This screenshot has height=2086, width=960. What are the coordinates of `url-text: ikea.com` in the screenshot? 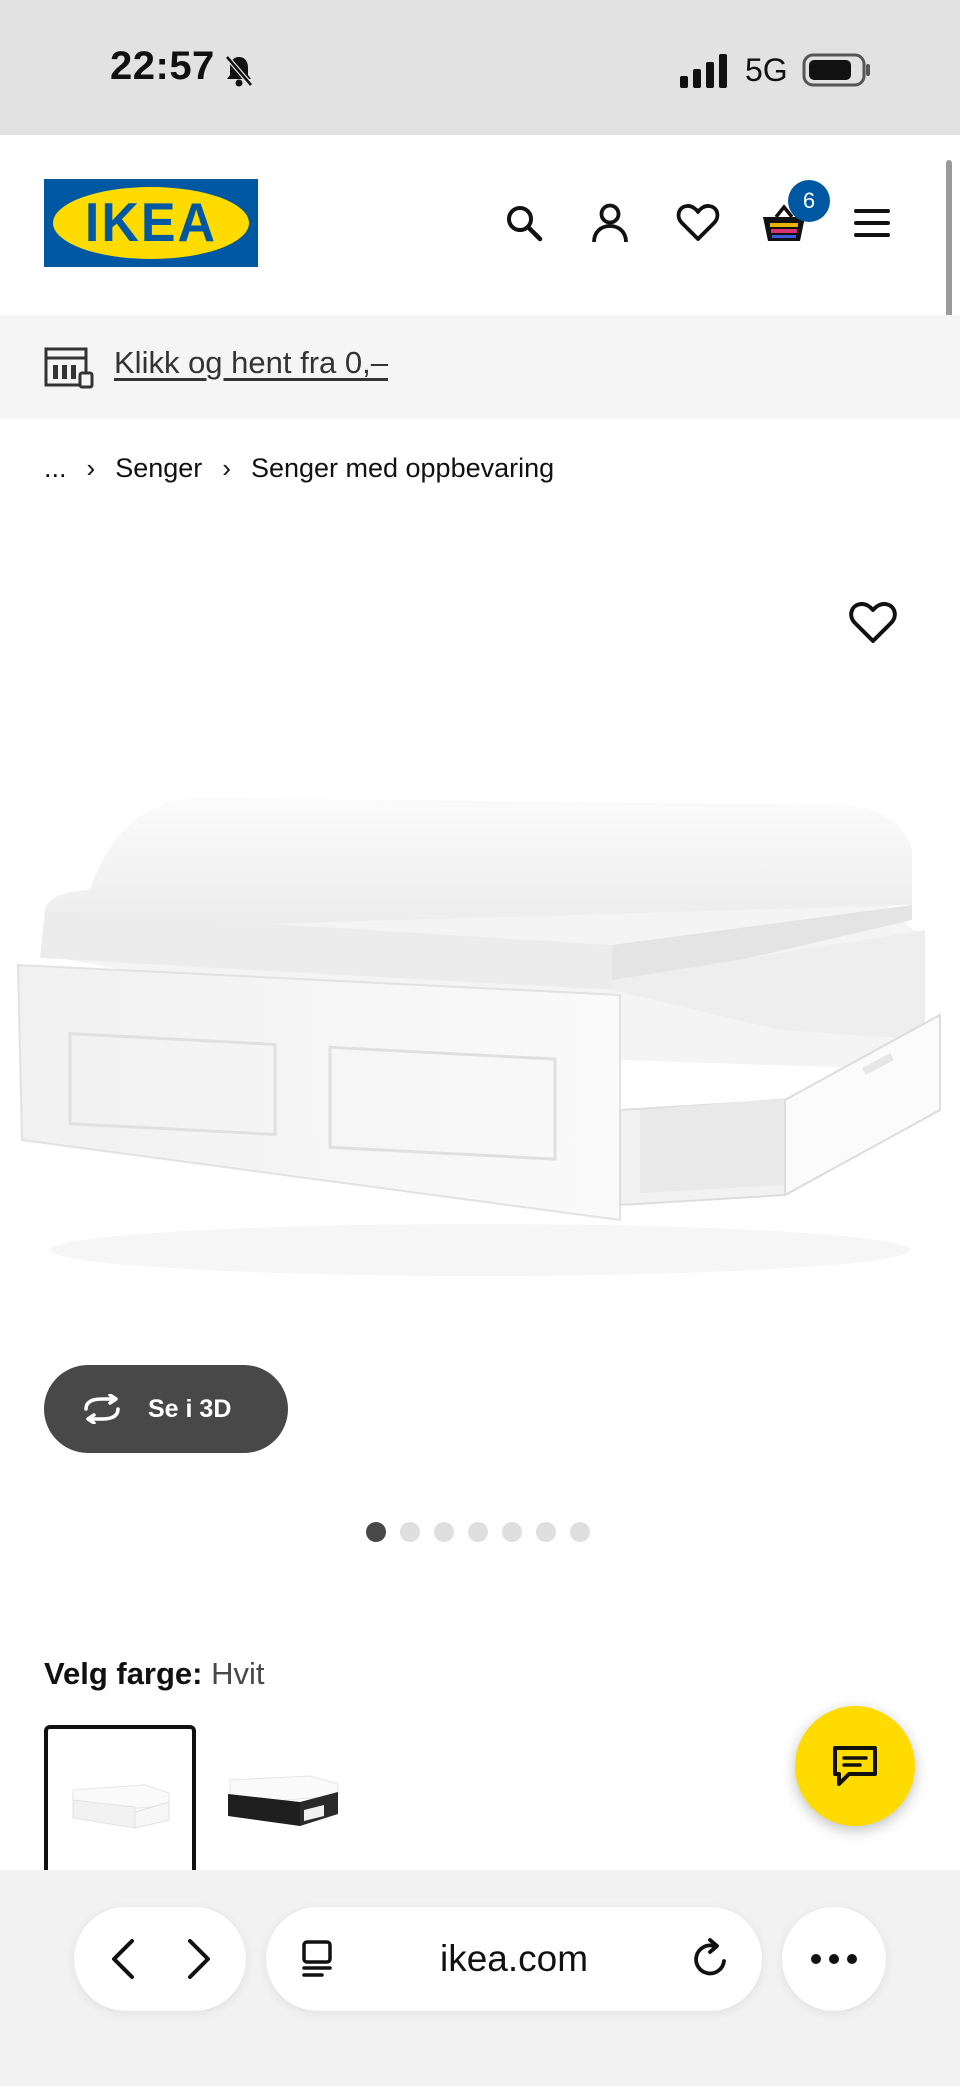 It's located at (514, 1958).